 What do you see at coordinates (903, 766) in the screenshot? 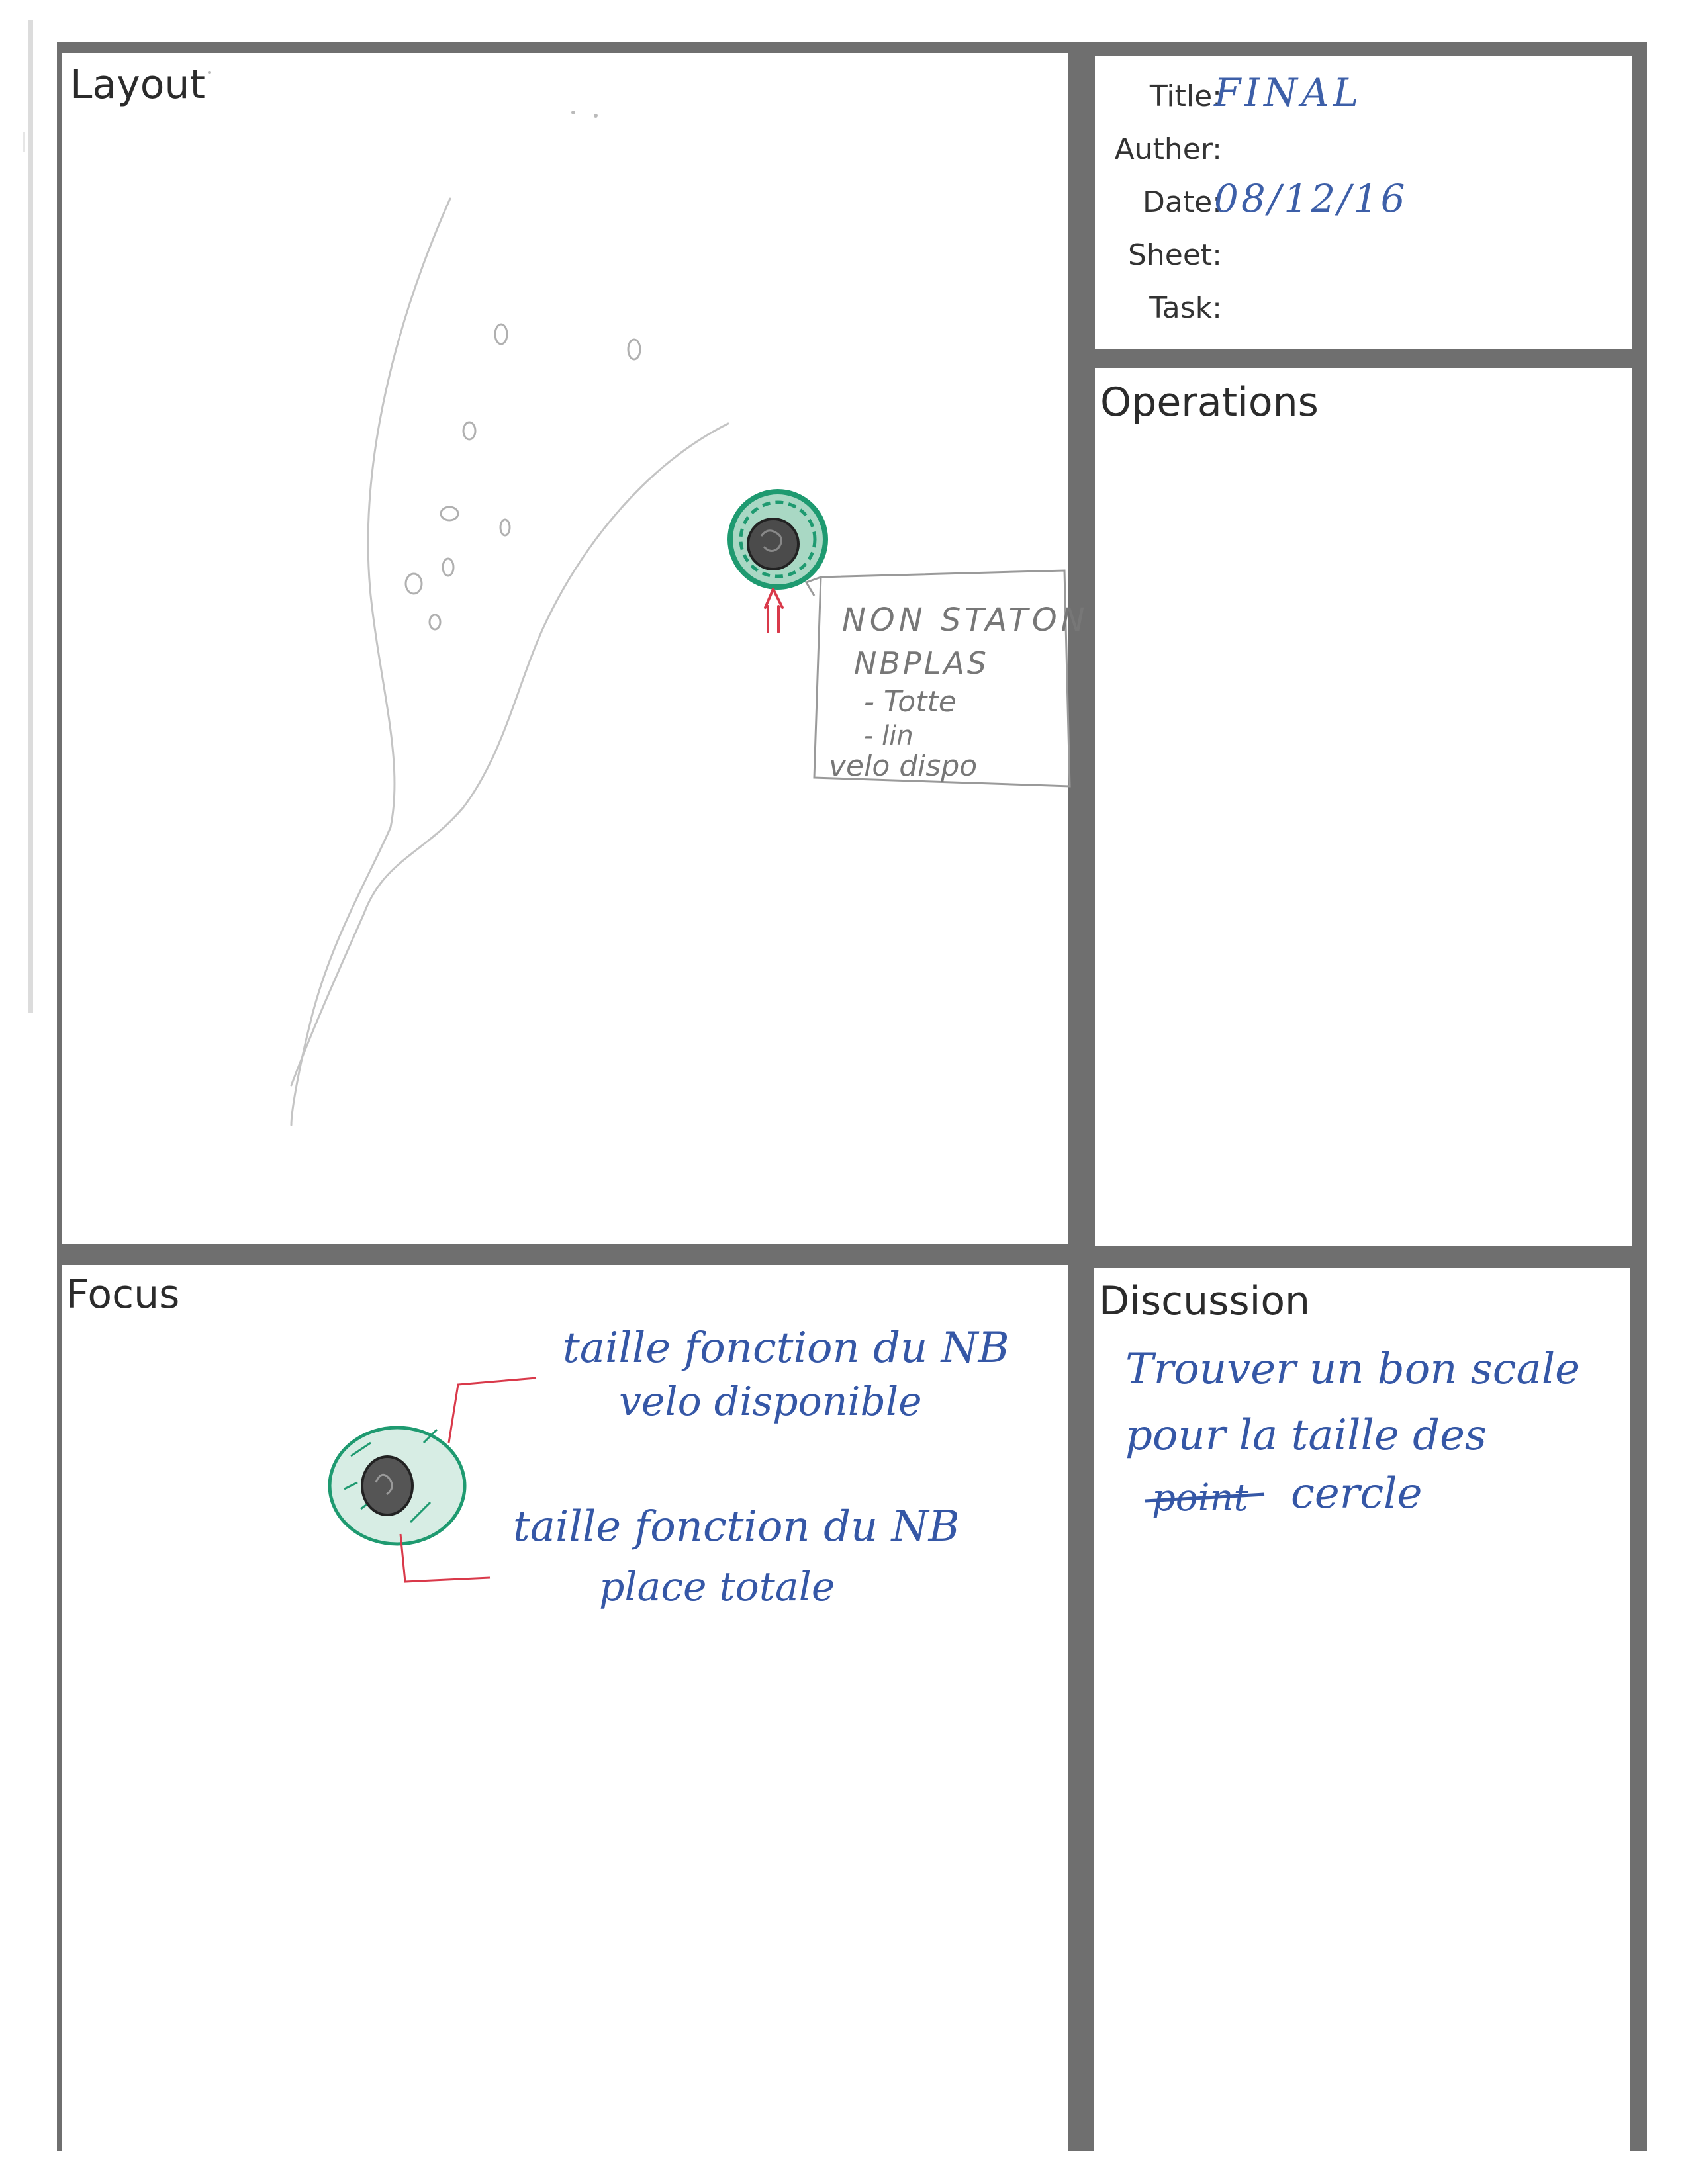
I see `popup-line-5: velo dispo` at bounding box center [903, 766].